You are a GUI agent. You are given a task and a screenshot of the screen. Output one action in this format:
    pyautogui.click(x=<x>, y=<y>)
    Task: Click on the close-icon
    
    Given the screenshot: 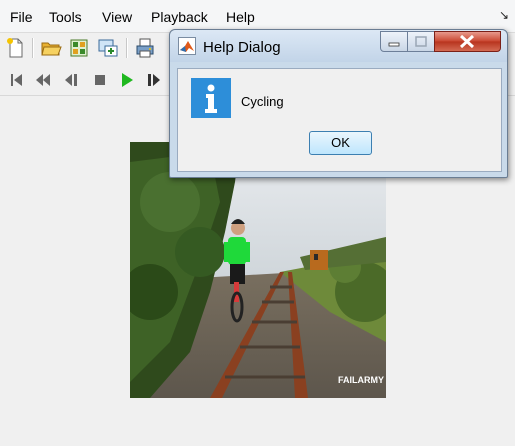 What is the action you would take?
    pyautogui.click(x=467, y=41)
    